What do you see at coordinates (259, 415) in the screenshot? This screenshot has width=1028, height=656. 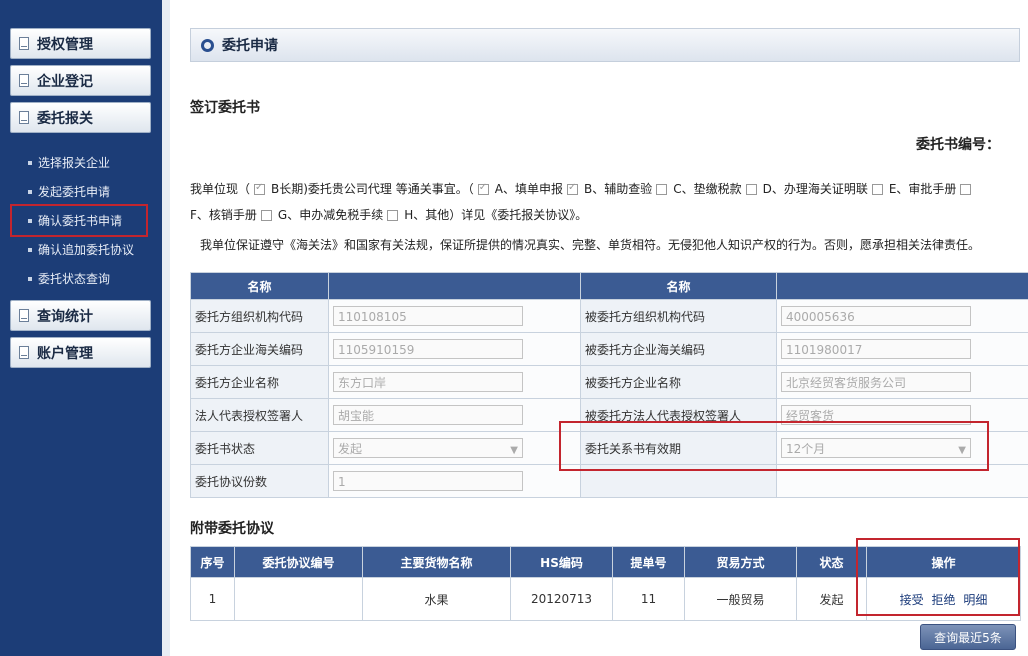 I see `field-label: 法人代表授权签署人` at bounding box center [259, 415].